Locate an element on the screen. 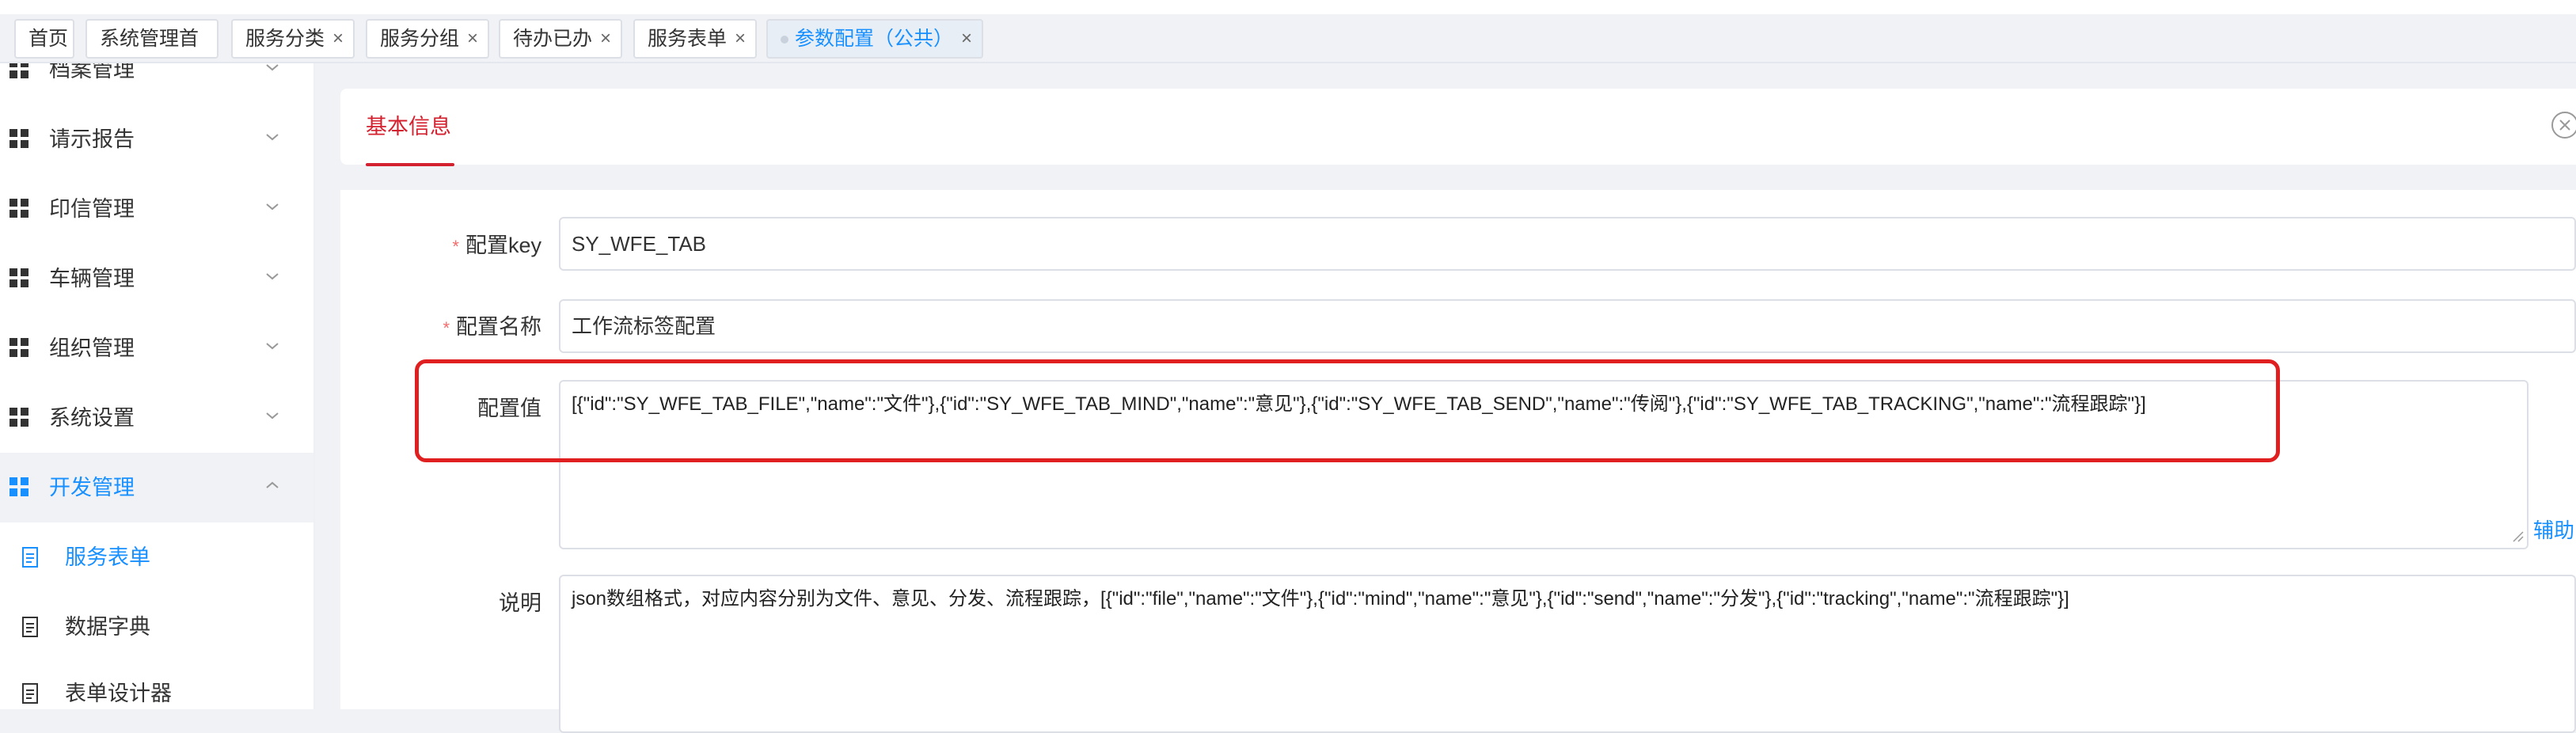  description-label: 说明 is located at coordinates (446, 603).